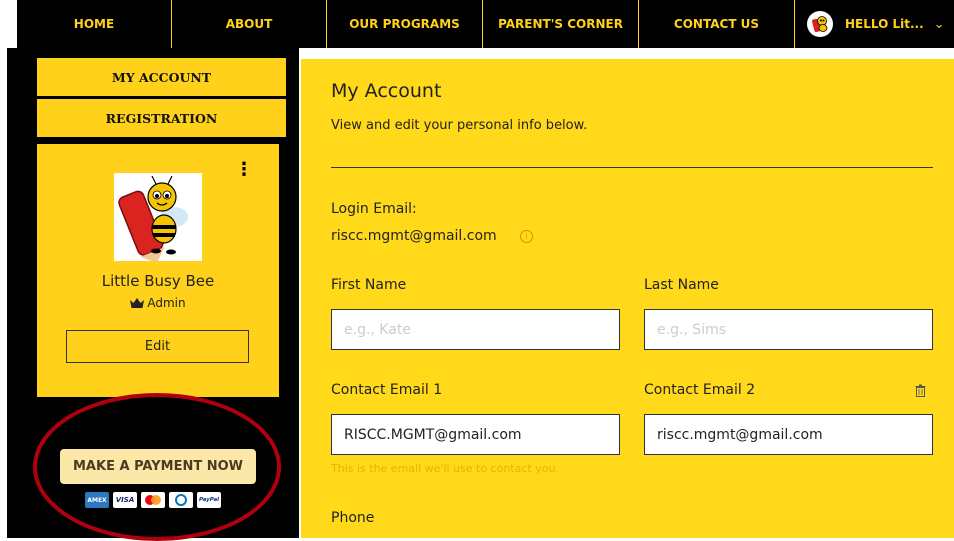  Describe the element at coordinates (158, 270) in the screenshot. I see `profile-card: ⋮ Little Busy Bee Admin Edit` at that location.